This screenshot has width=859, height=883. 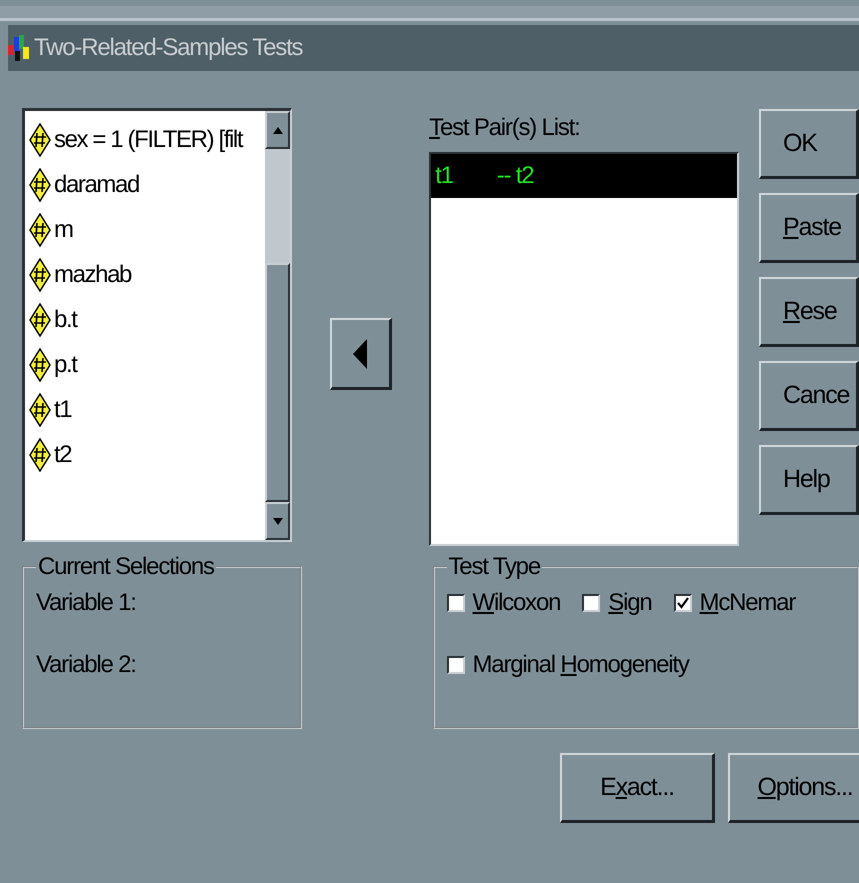 What do you see at coordinates (584, 176) in the screenshot?
I see `pair-row: t1 -- t2` at bounding box center [584, 176].